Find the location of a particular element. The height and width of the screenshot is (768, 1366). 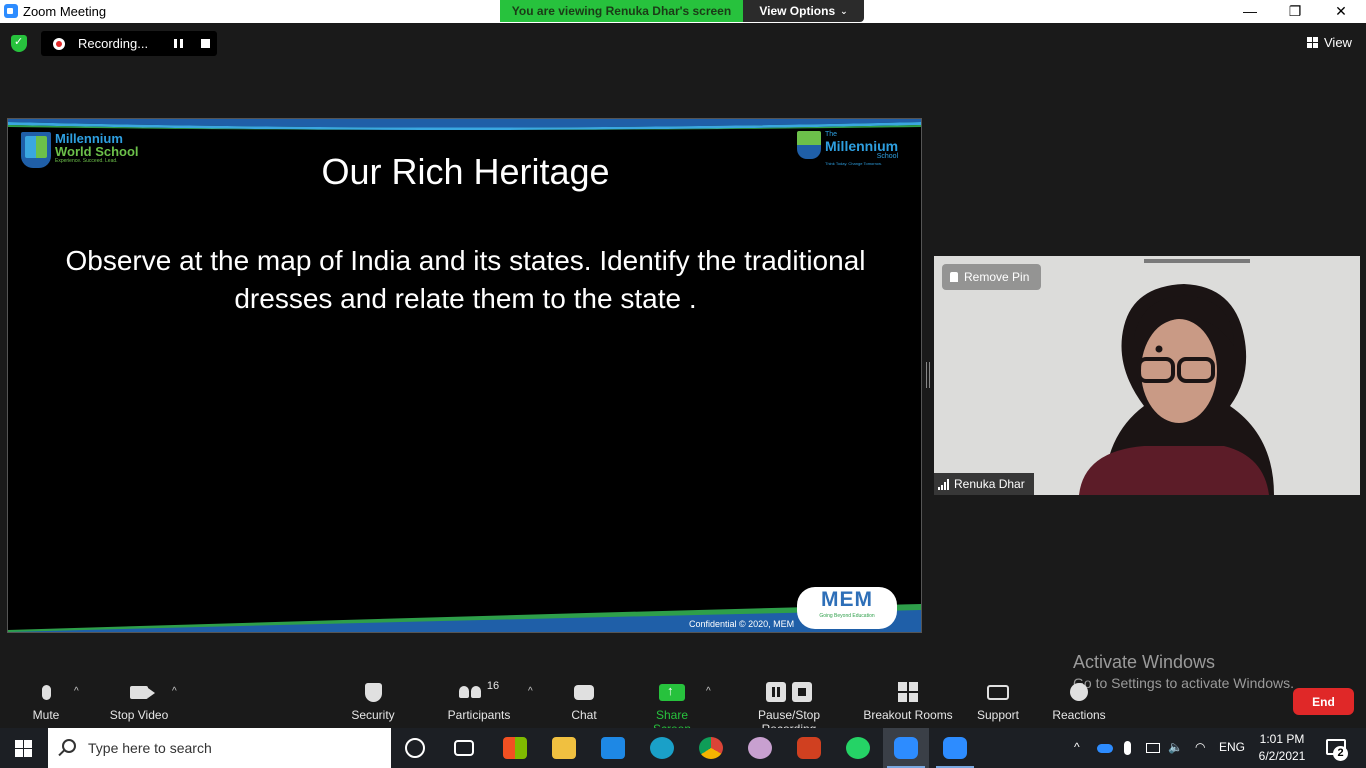

mute-button: Mute is located at coordinates (46, 701).